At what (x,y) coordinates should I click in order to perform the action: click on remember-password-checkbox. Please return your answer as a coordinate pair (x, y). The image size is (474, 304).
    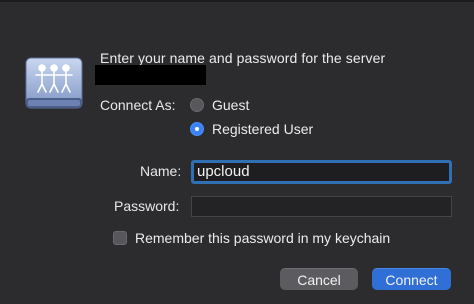
    Looking at the image, I should click on (120, 238).